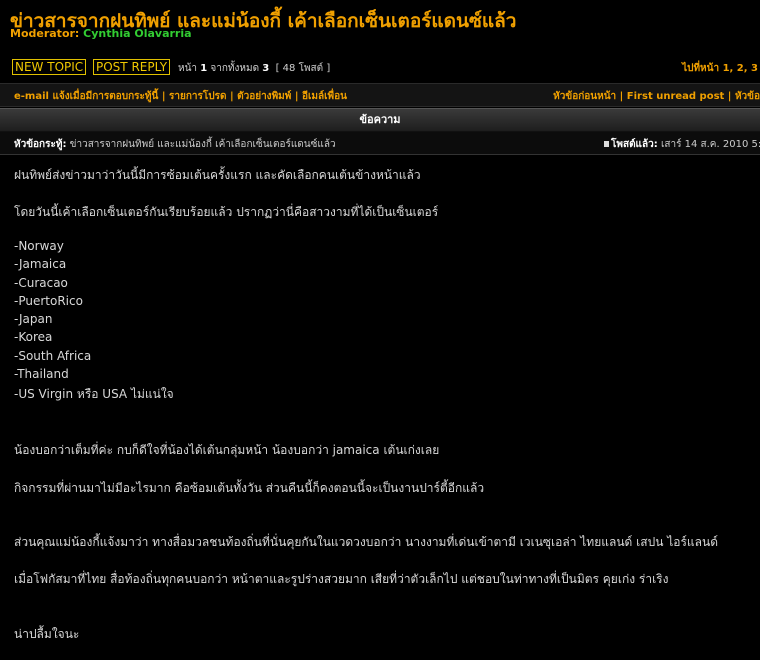  I want to click on post-reply-button: POST REPLY, so click(132, 67).